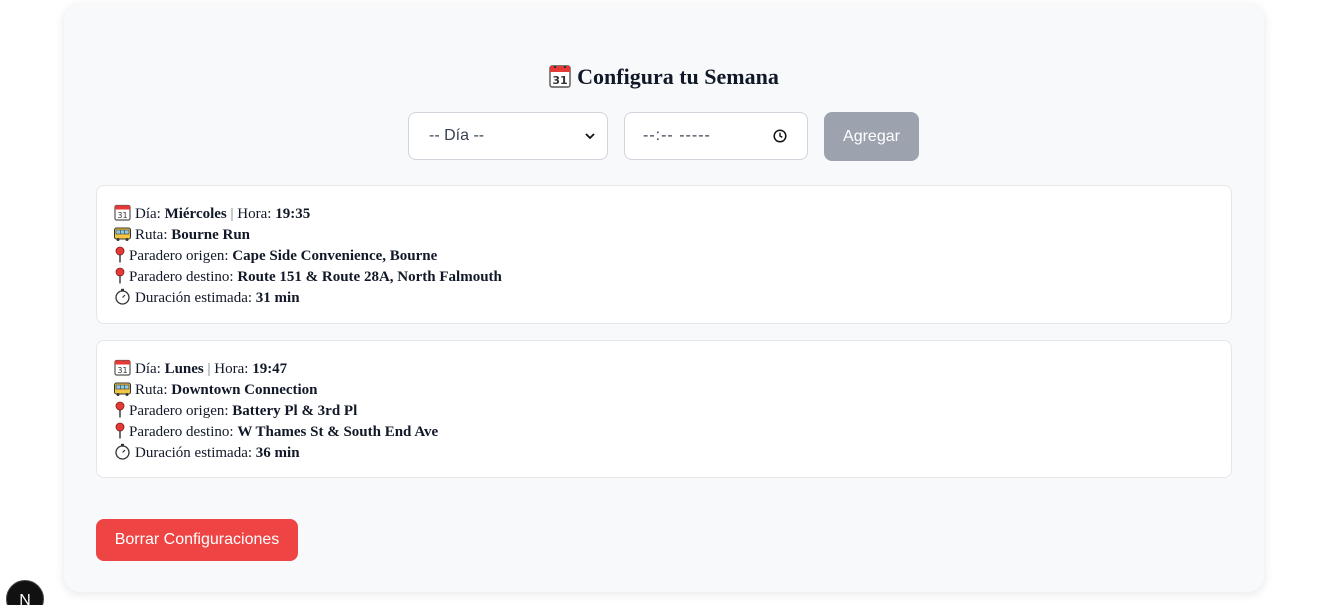 Image resolution: width=1329 pixels, height=605 pixels. What do you see at coordinates (677, 135) in the screenshot?
I see `time-input-value: --:-- -----` at bounding box center [677, 135].